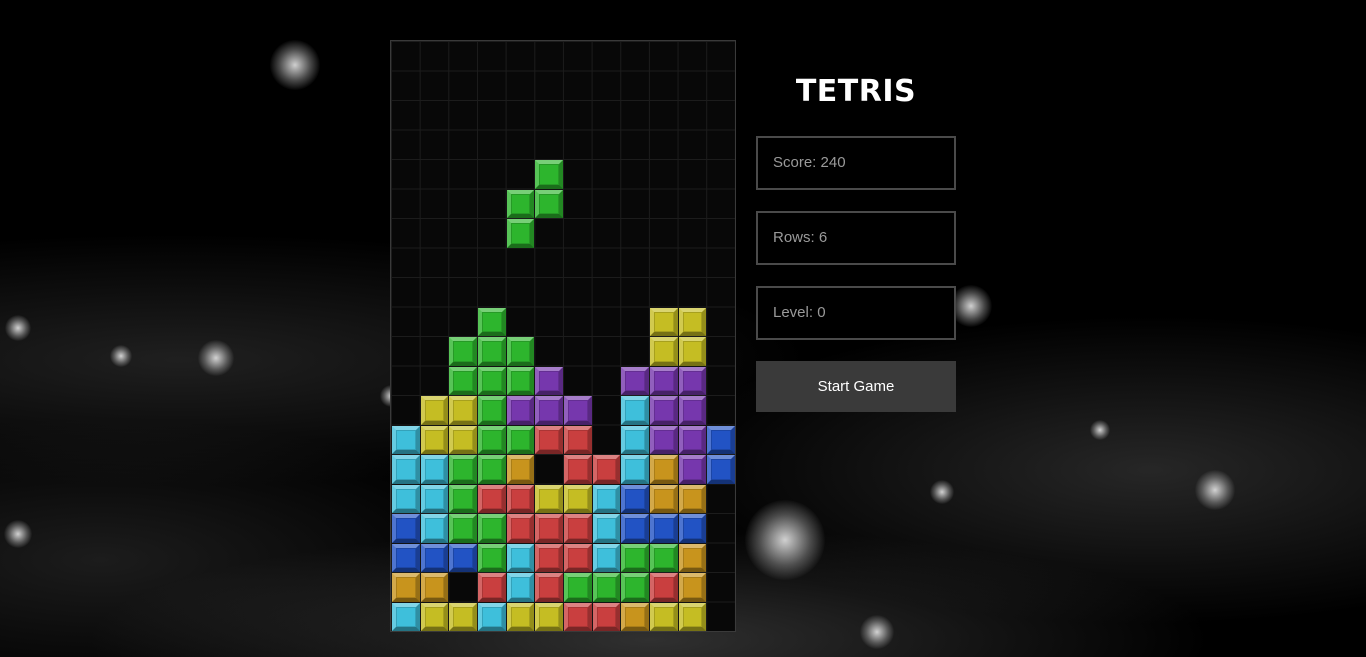 The image size is (1366, 657). Describe the element at coordinates (856, 163) in the screenshot. I see `score-display: Score: 240` at that location.